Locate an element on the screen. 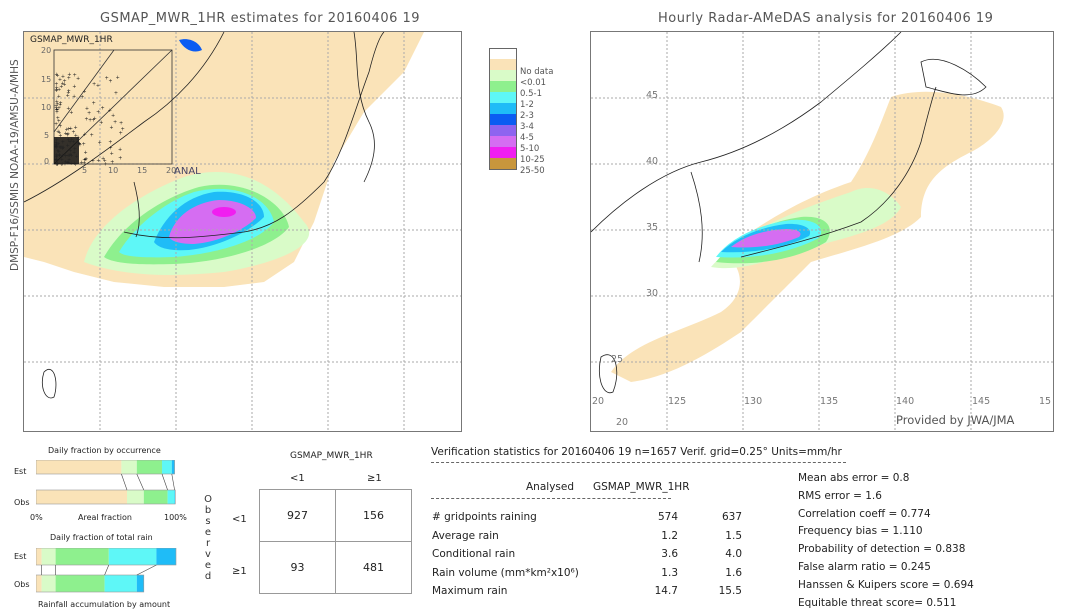 The height and width of the screenshot is (612, 1080). total-rain-title: Daily fraction of total rain is located at coordinates (101, 537).